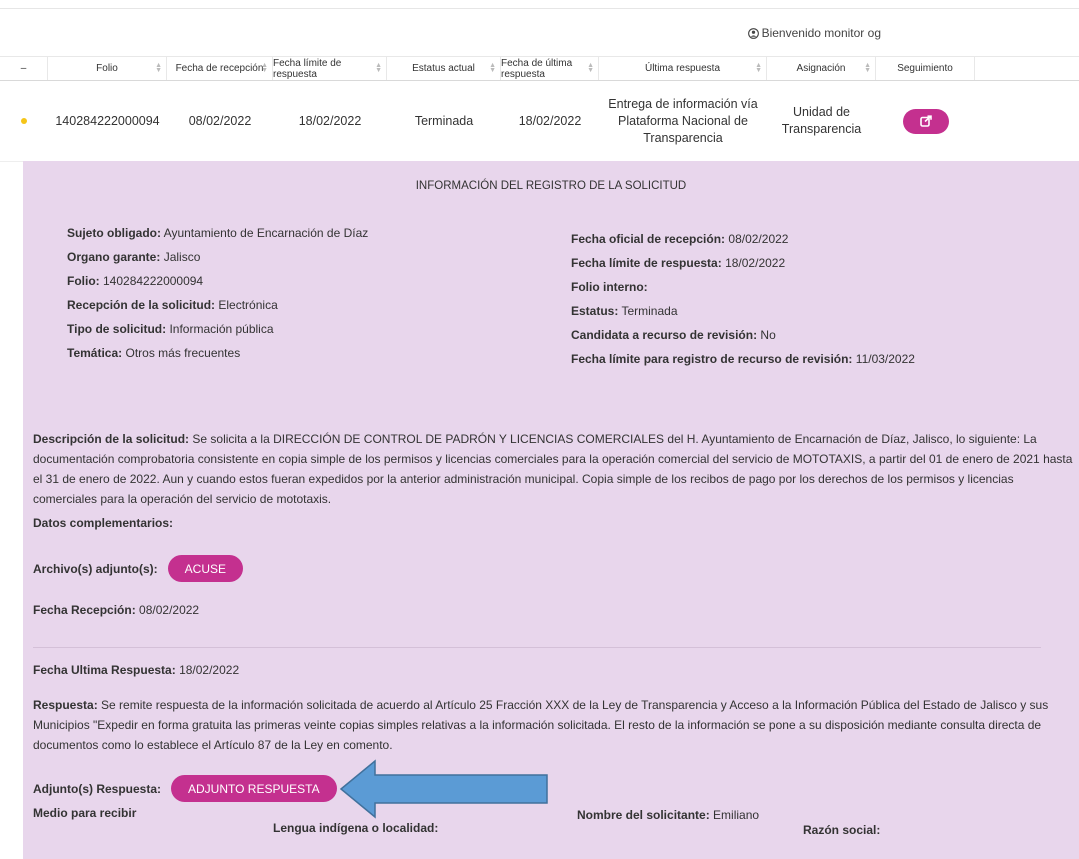 The width and height of the screenshot is (1079, 859). Describe the element at coordinates (842, 830) in the screenshot. I see `razon-social-label: Razón social:` at that location.